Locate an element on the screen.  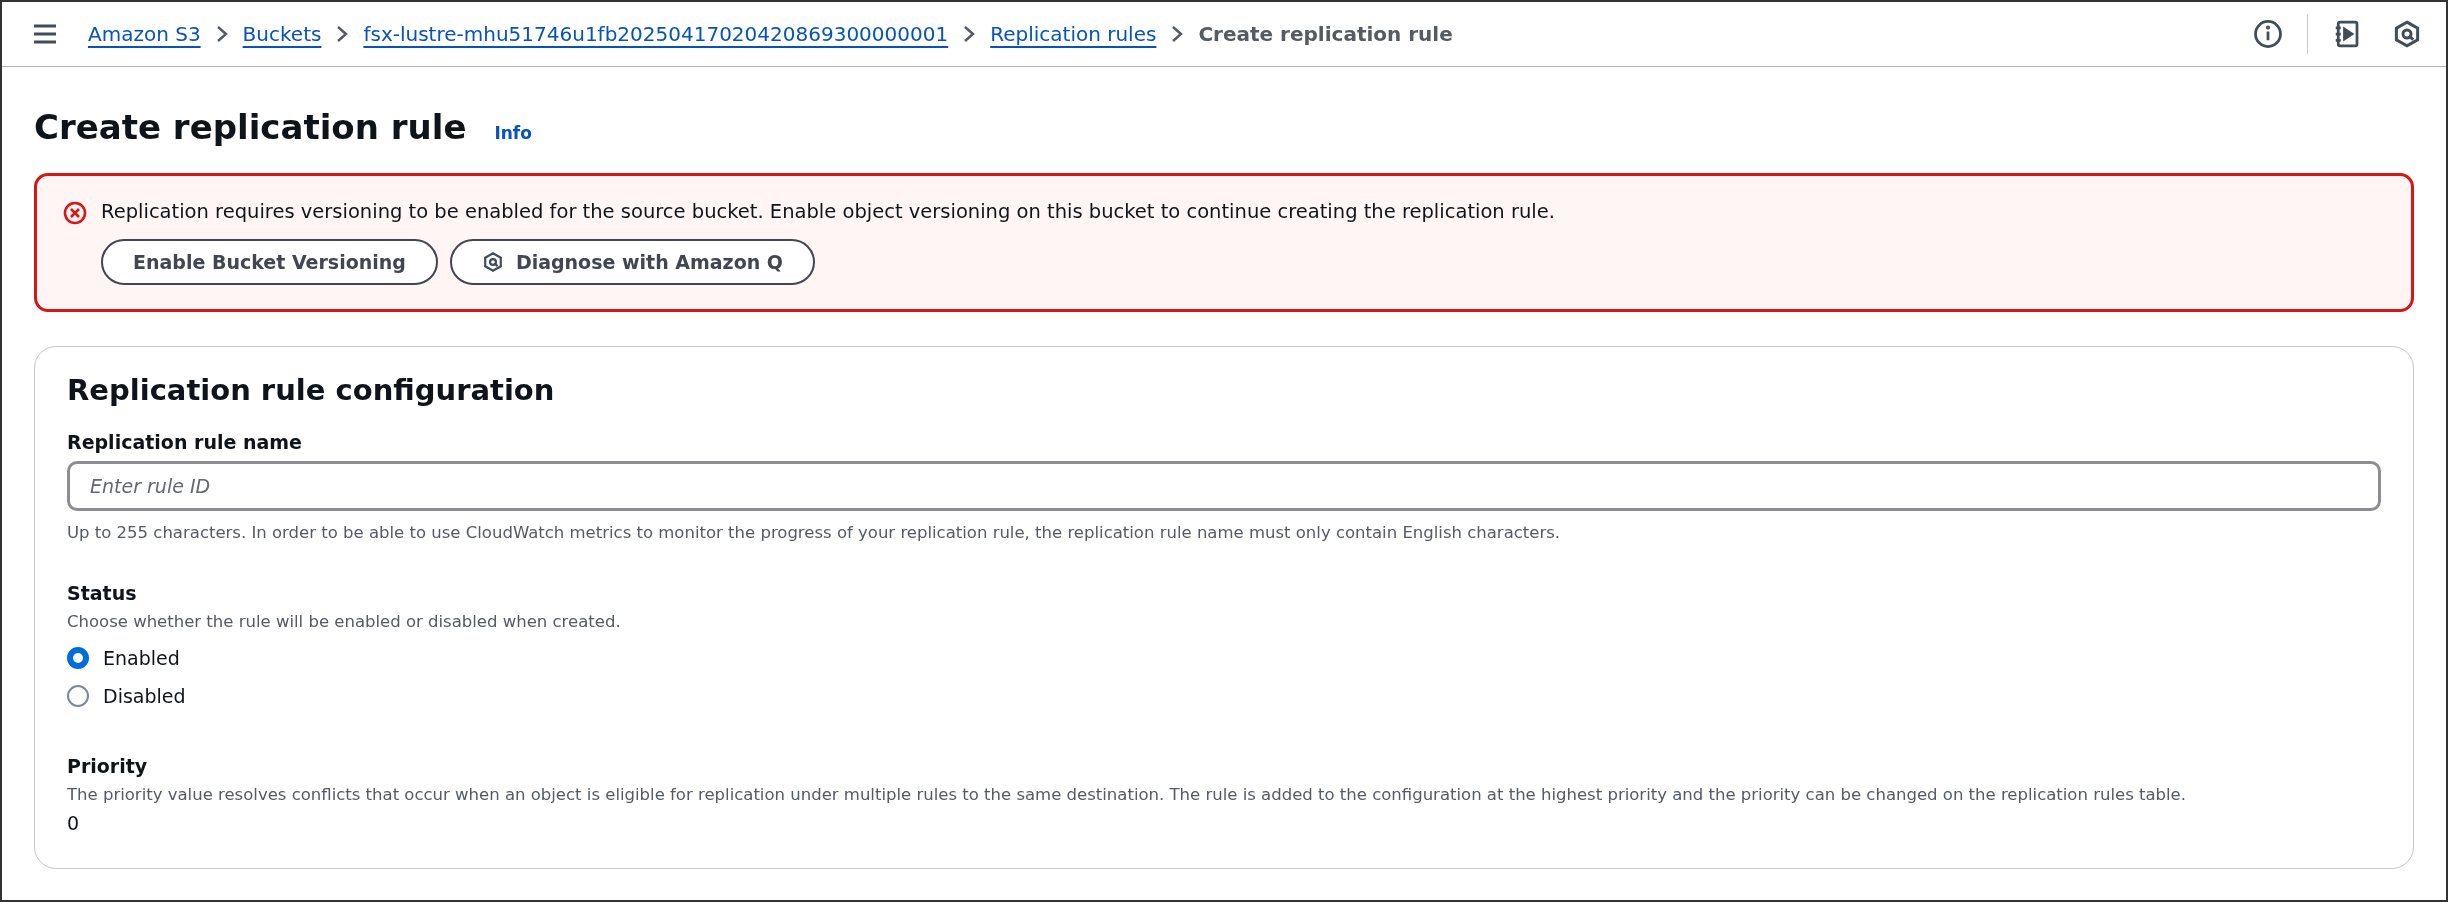
field-label: Priority is located at coordinates (108, 766).